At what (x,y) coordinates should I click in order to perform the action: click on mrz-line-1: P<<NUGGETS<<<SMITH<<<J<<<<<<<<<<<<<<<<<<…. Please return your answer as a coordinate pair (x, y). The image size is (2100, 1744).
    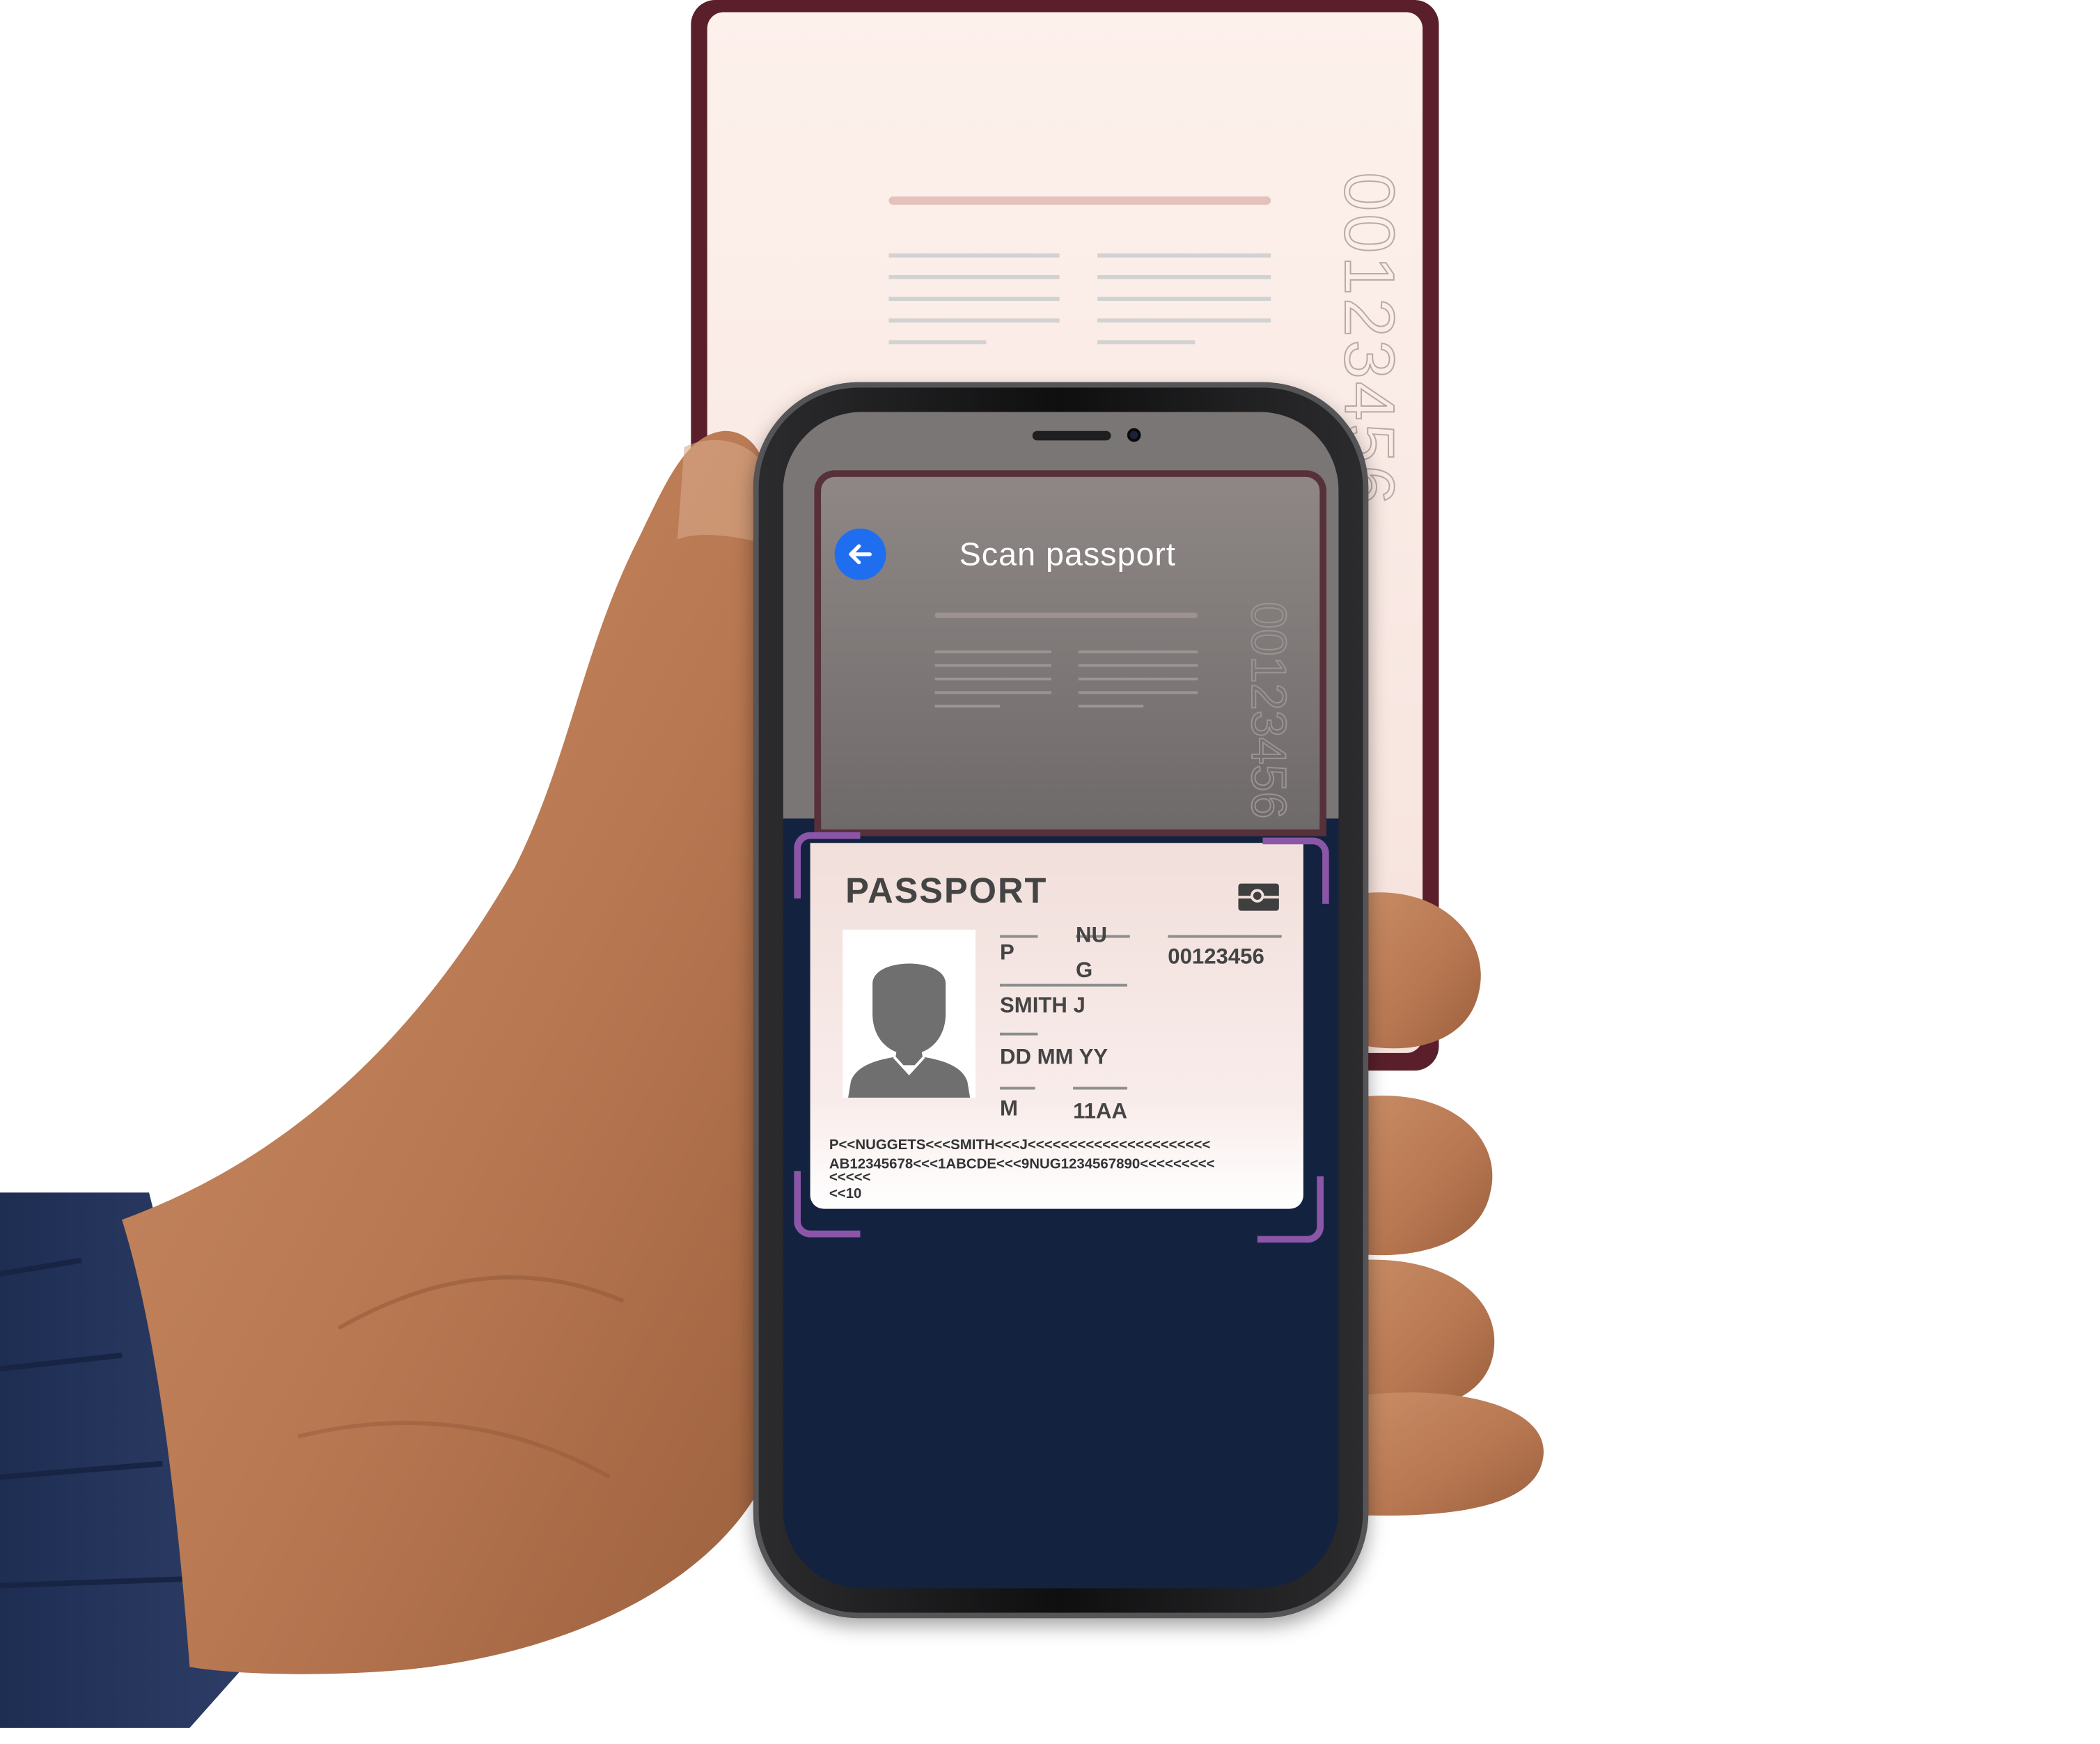
    Looking at the image, I should click on (1020, 1145).